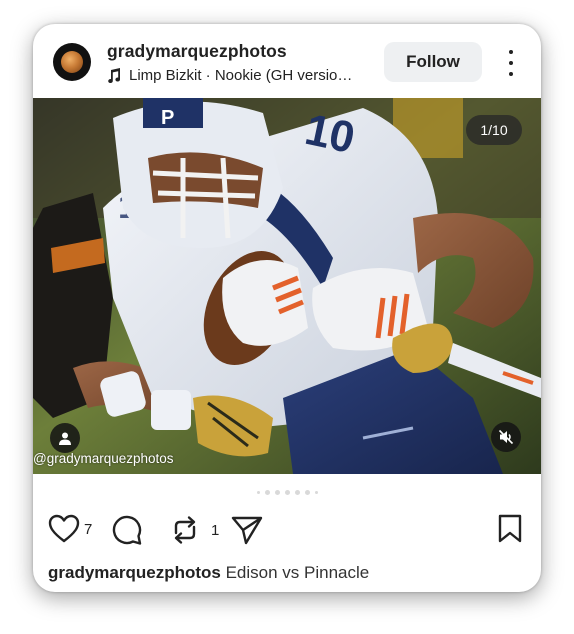  I want to click on svg-text: P, so click(167, 118).